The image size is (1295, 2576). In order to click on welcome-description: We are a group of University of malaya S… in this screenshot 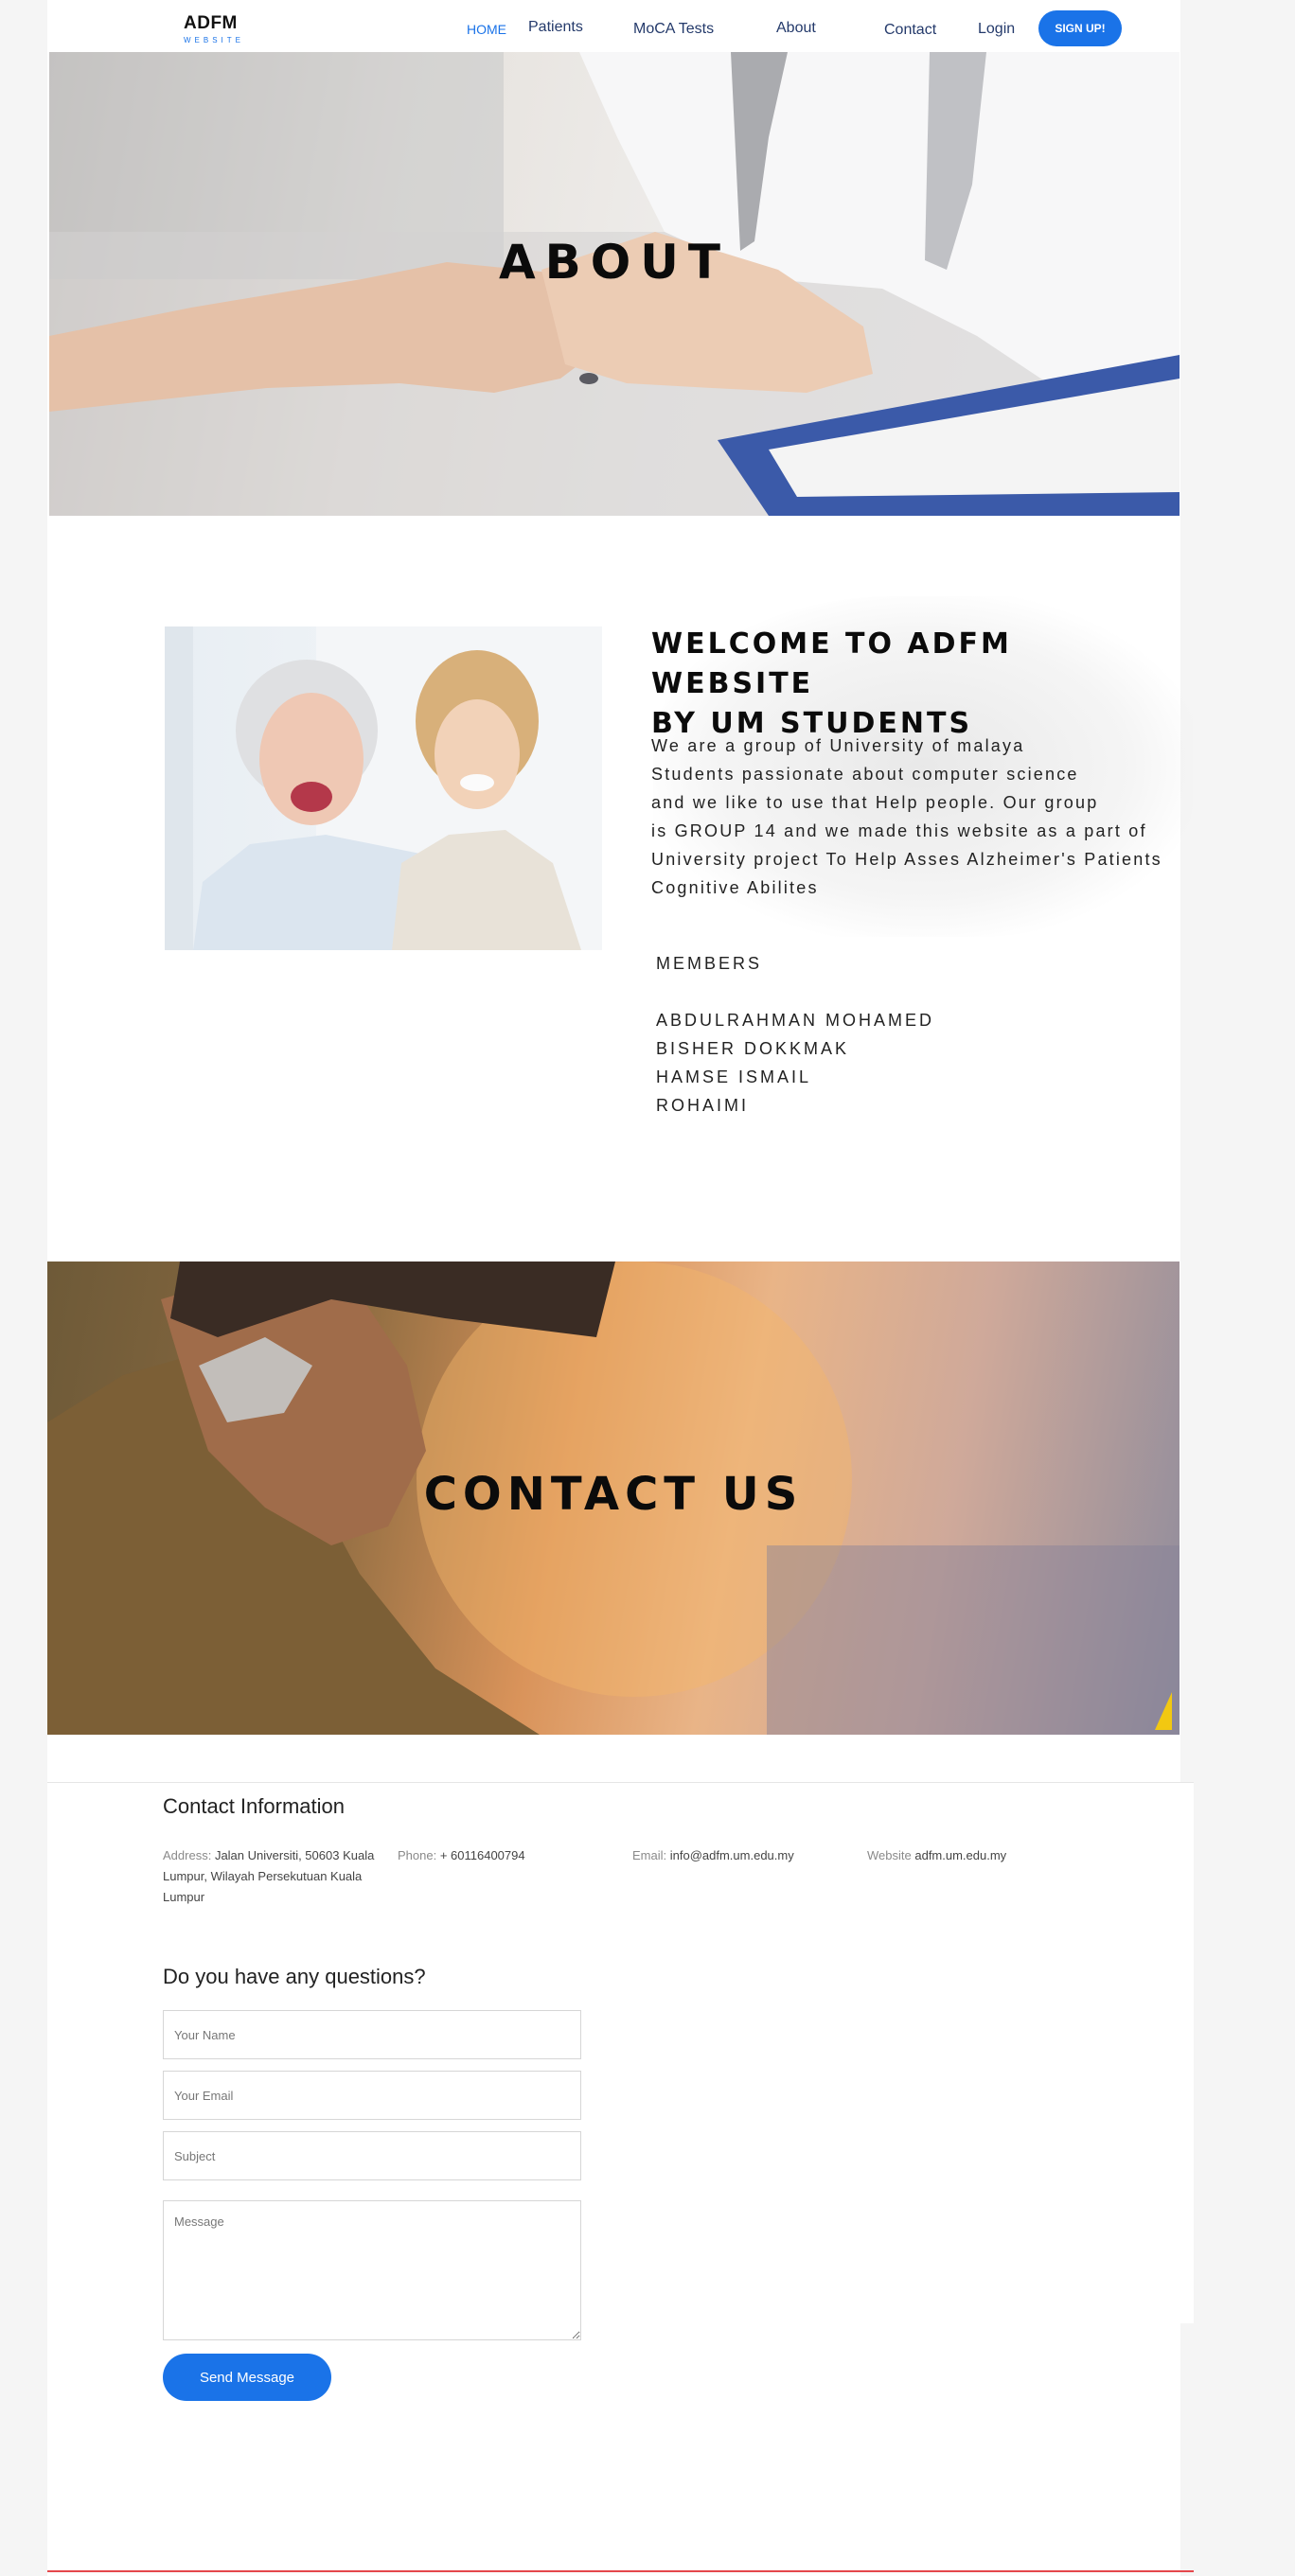, I will do `click(930, 817)`.